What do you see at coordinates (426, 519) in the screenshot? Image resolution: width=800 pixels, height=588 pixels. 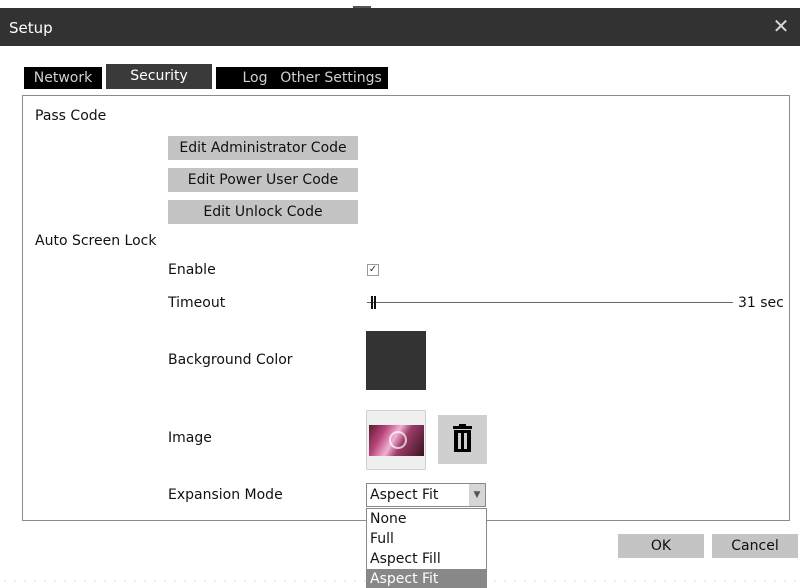 I see `dropdown-option-none: None` at bounding box center [426, 519].